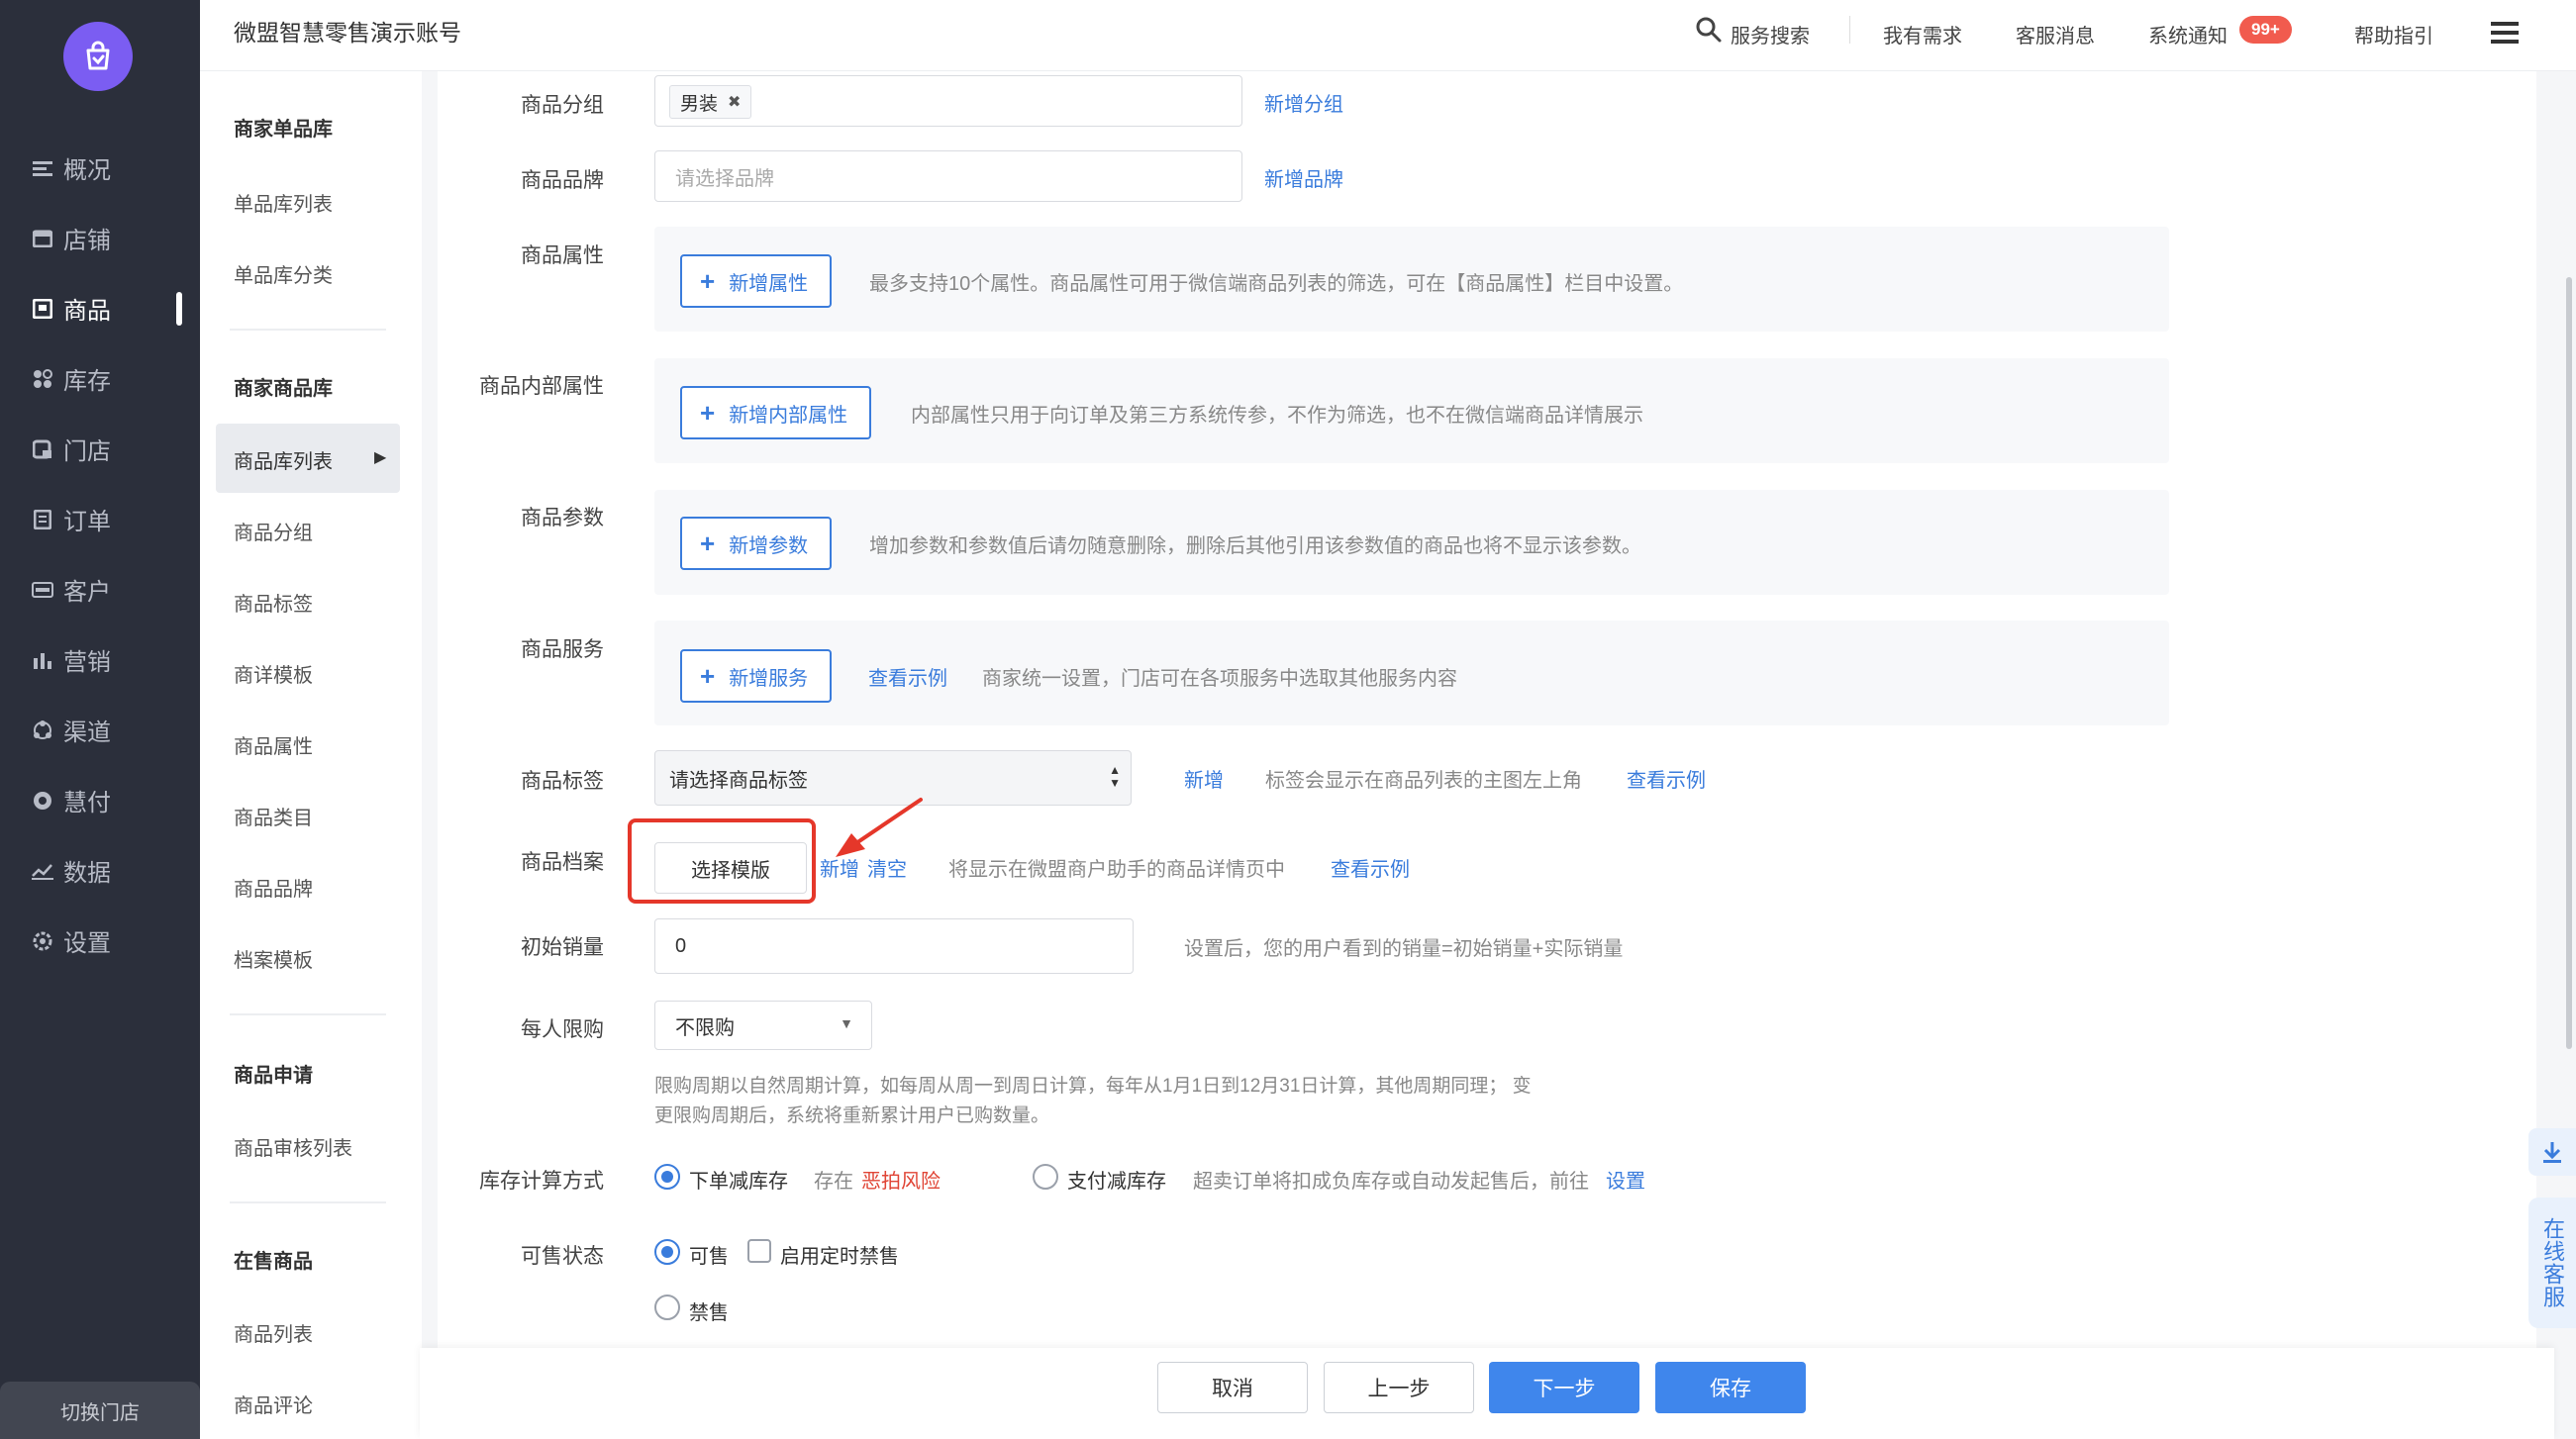  I want to click on close-icon: ✖, so click(735, 102).